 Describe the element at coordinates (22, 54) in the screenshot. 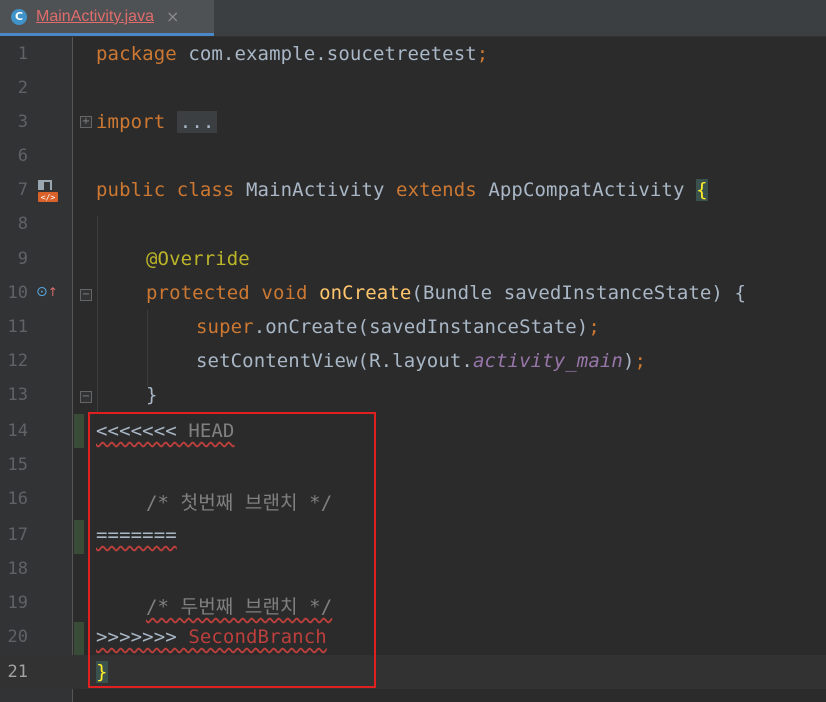

I see `line-number: 1` at that location.